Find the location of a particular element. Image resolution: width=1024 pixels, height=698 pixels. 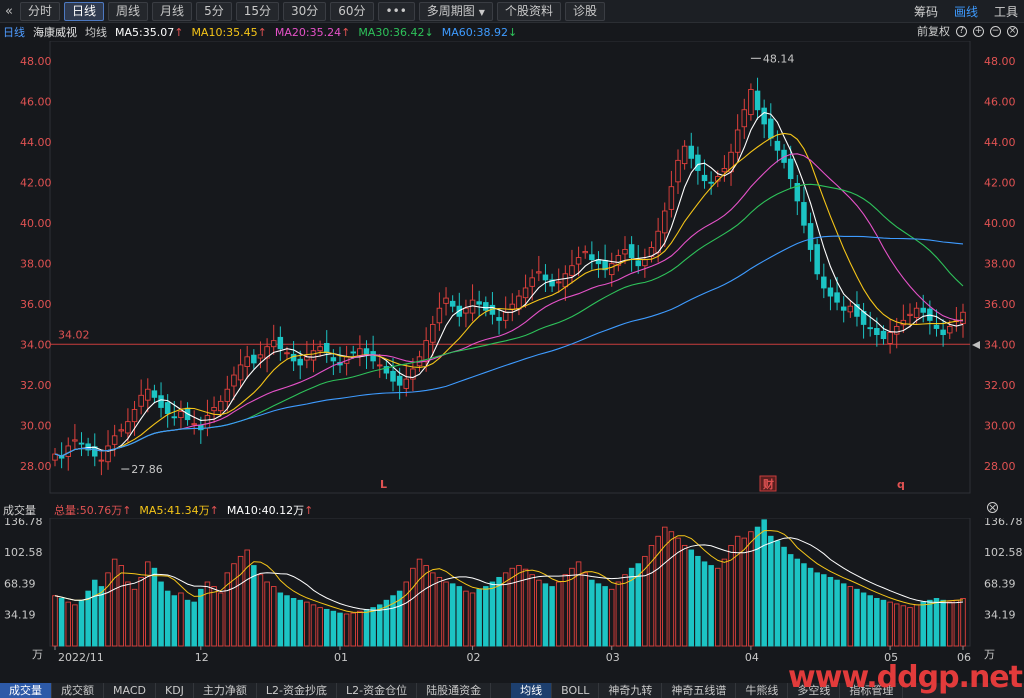

period-button-10: 个股资料 is located at coordinates (528, 11).